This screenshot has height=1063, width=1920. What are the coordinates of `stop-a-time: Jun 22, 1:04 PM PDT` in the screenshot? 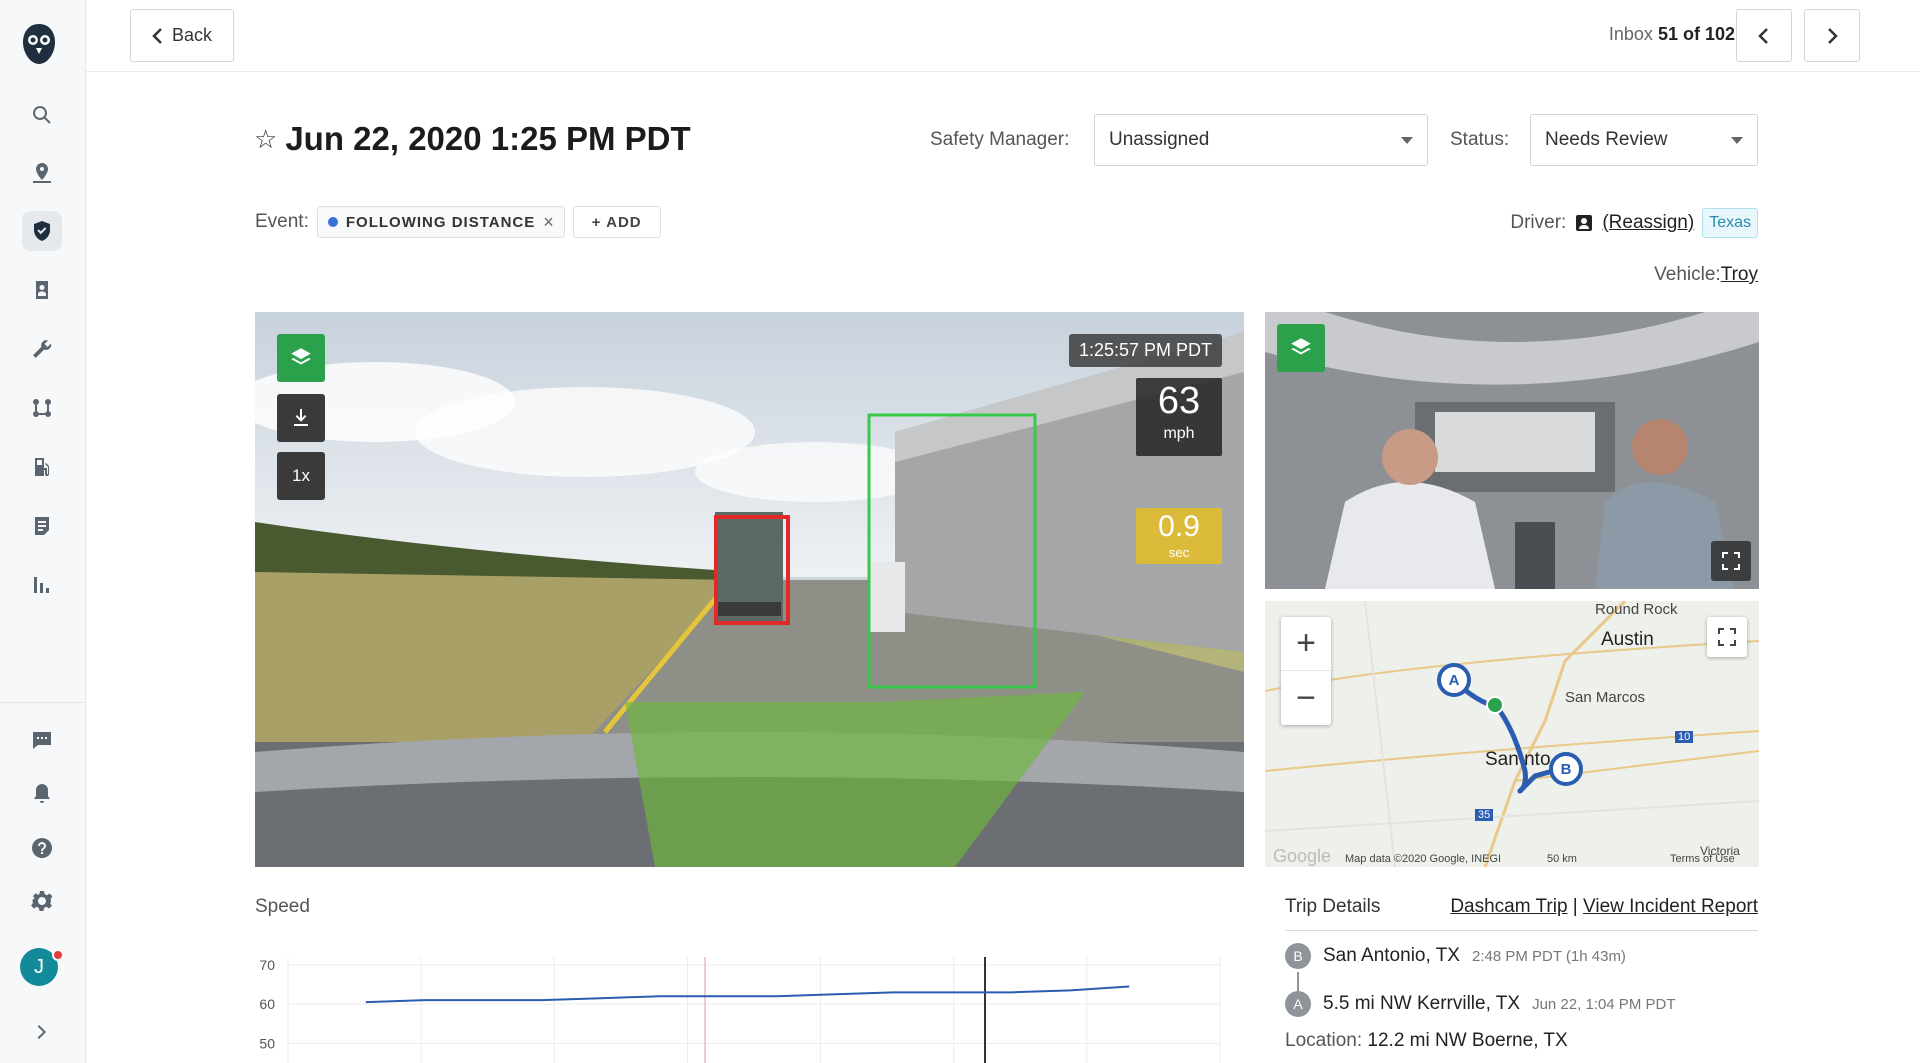 It's located at (1604, 1004).